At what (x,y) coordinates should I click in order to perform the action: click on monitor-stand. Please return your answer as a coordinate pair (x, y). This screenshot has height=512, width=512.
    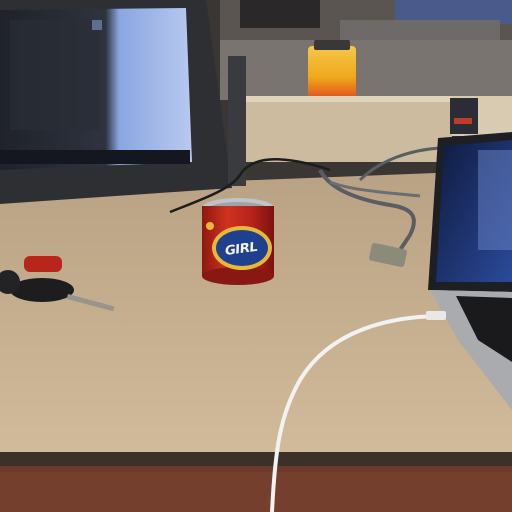
    Looking at the image, I should click on (237, 121).